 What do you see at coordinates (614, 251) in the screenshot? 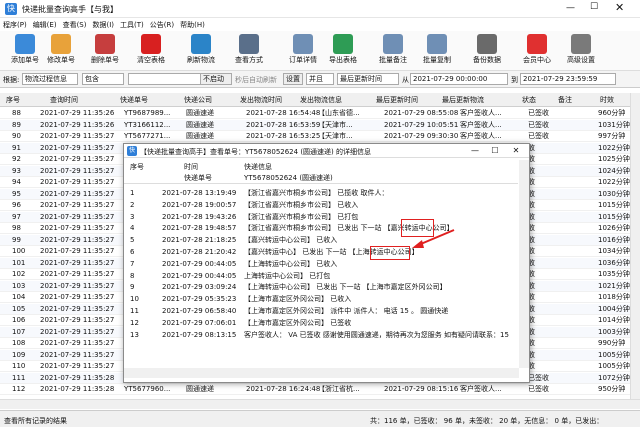
I see `cell-e: 1034分钟` at bounding box center [614, 251].